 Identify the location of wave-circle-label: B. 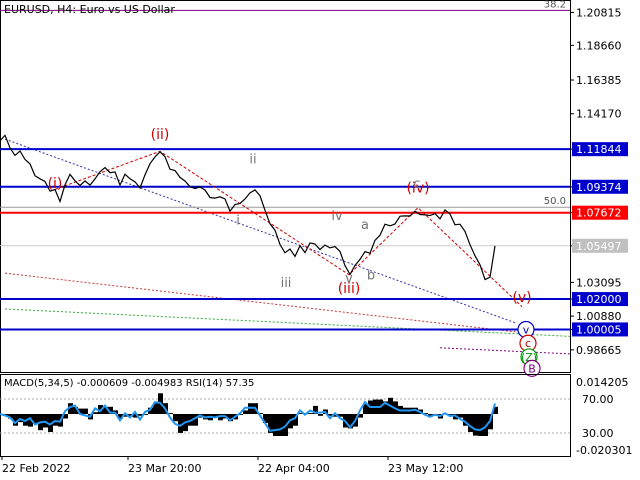
(532, 368).